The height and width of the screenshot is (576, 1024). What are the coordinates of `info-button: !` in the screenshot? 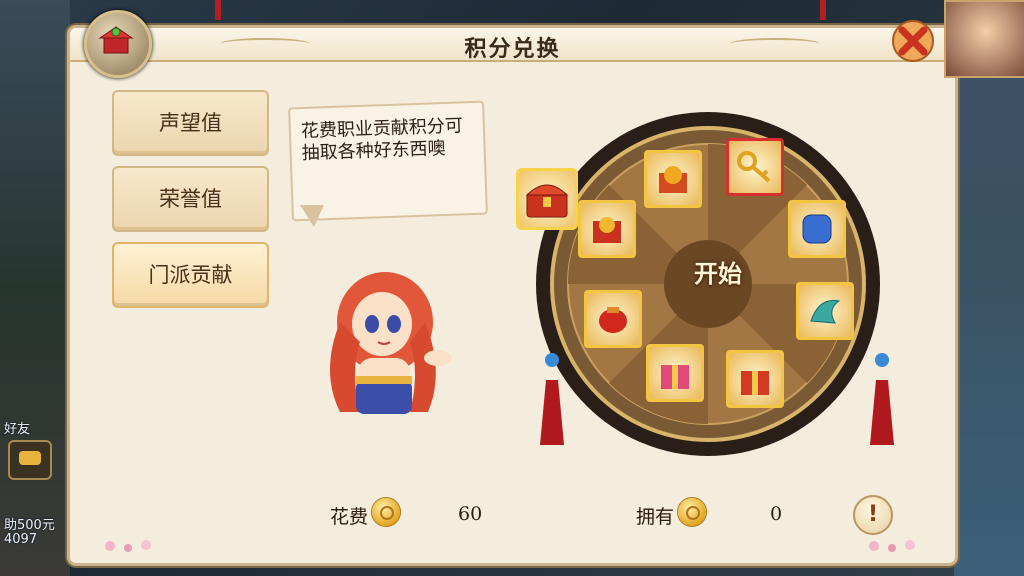 It's located at (873, 515).